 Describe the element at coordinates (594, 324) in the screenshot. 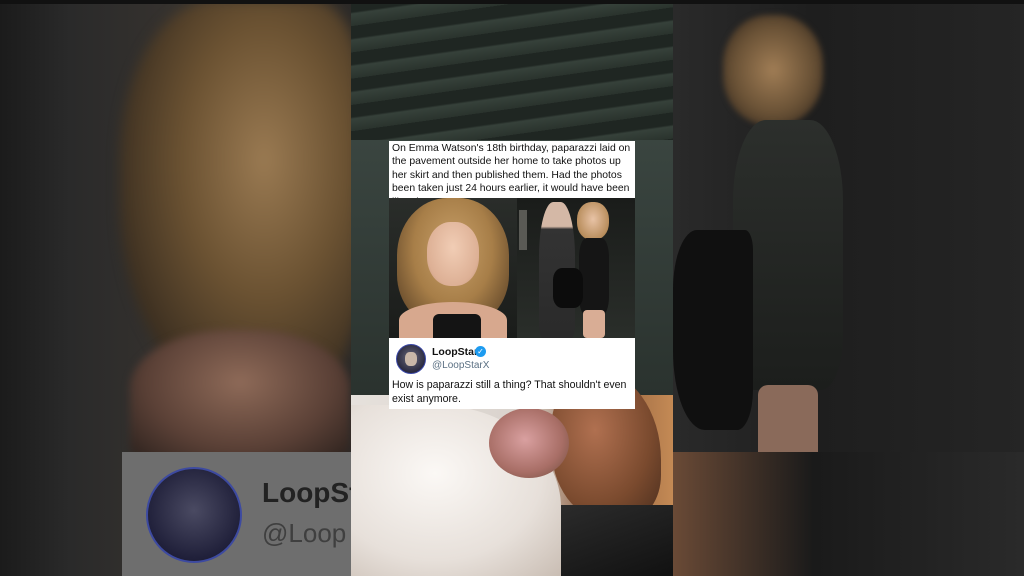

I see `street-woman-legs` at that location.